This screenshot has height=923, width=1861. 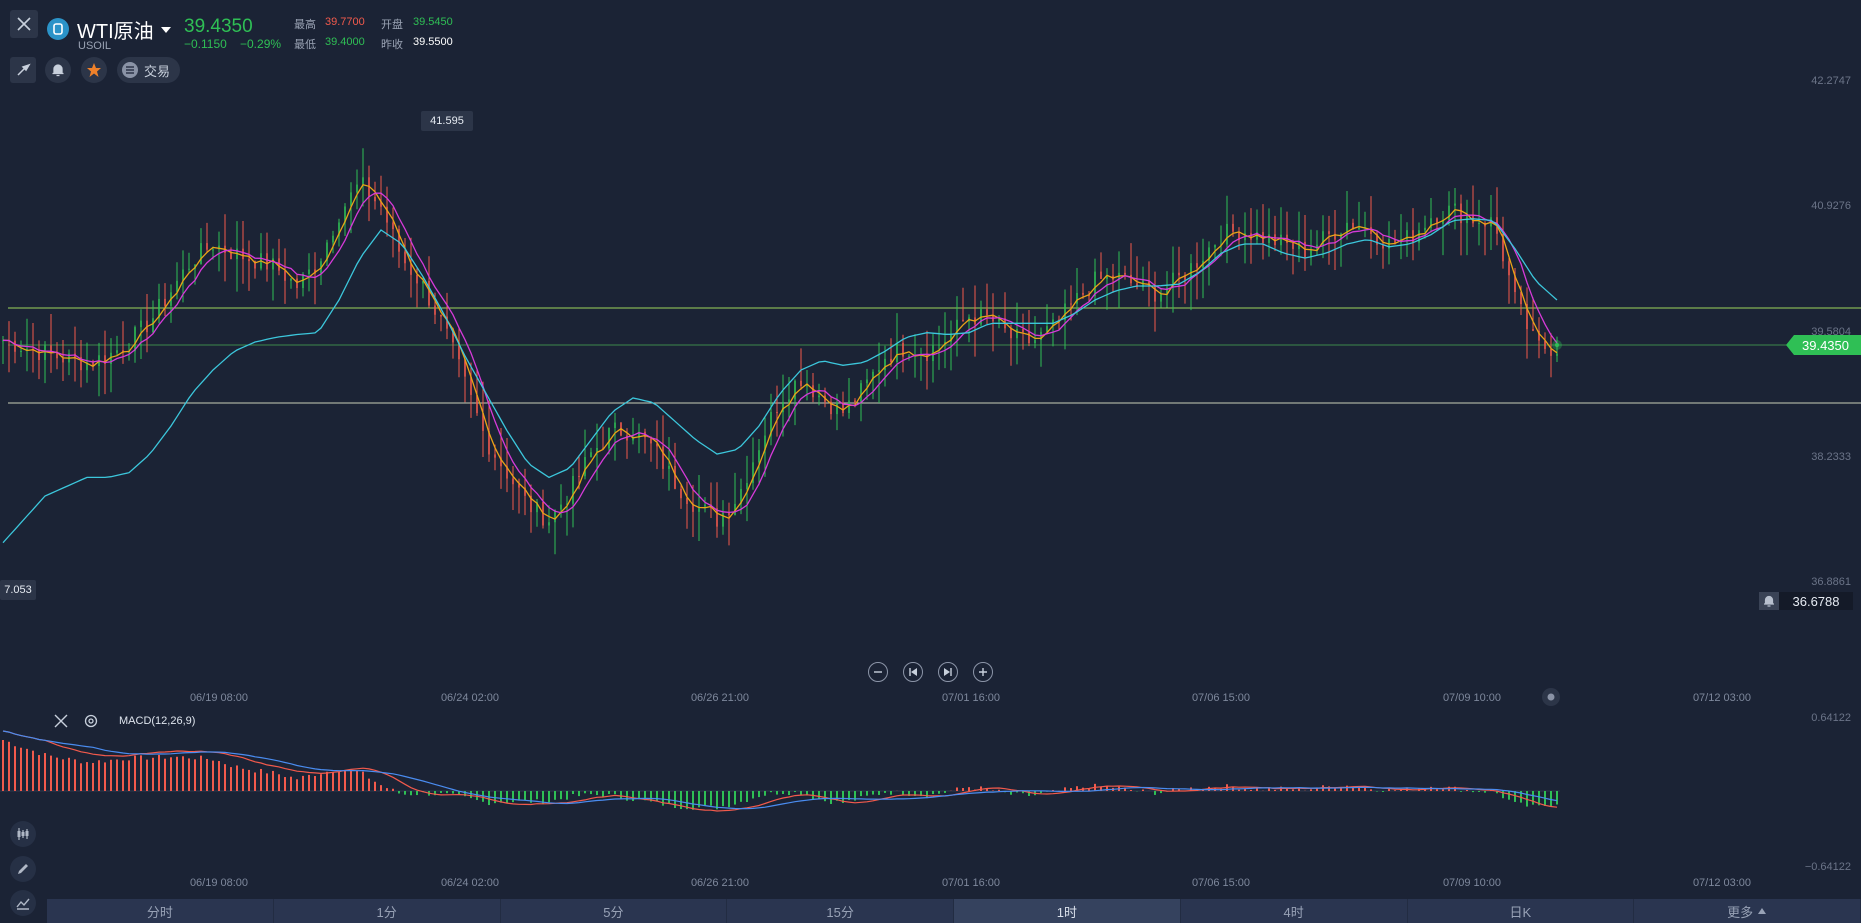 What do you see at coordinates (219, 883) in the screenshot?
I see `macd-x-tick-label: 06/19 08:00` at bounding box center [219, 883].